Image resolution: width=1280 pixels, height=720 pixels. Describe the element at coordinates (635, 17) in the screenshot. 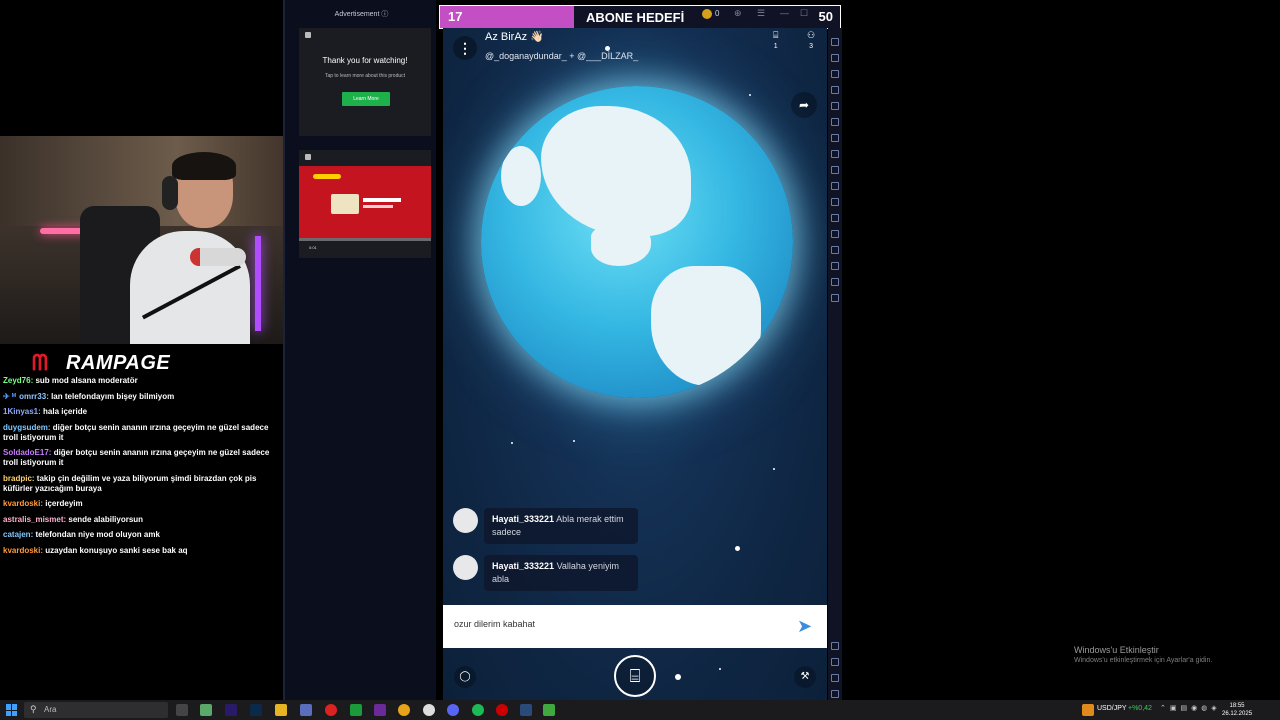

I see `goal-label: ABONE HEDEFİ` at that location.